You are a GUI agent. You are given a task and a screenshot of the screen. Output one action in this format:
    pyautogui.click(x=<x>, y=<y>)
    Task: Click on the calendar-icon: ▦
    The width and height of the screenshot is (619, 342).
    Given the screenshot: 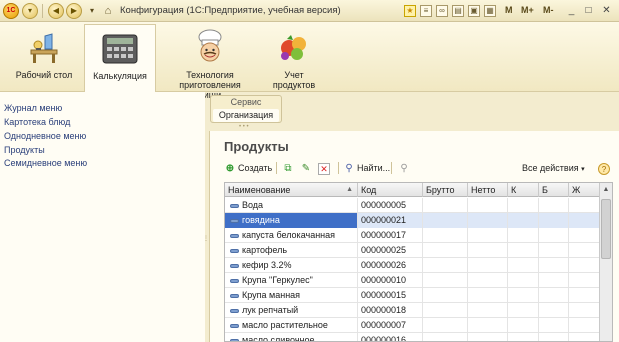 What is the action you would take?
    pyautogui.click(x=490, y=11)
    